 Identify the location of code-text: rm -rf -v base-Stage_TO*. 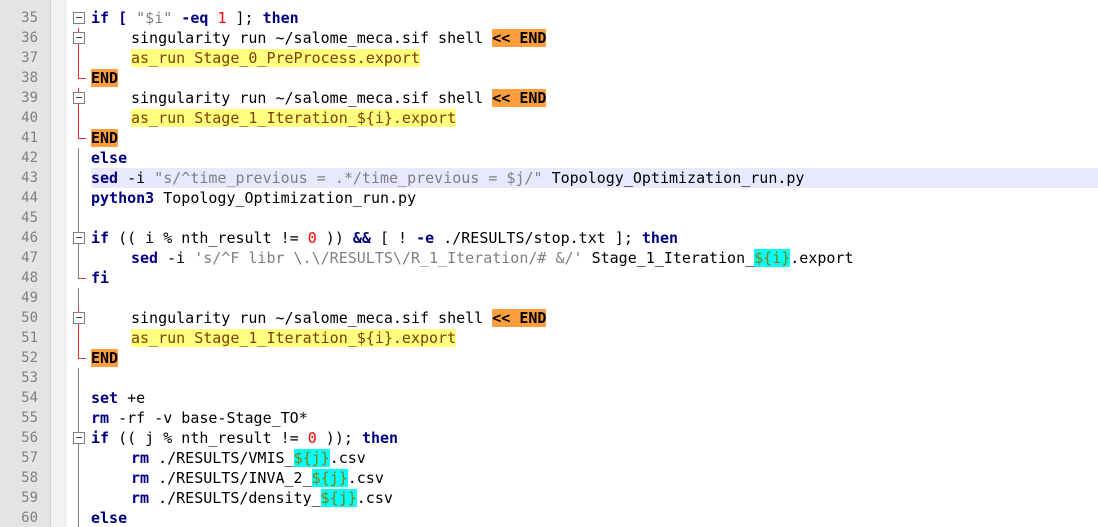
(199, 418).